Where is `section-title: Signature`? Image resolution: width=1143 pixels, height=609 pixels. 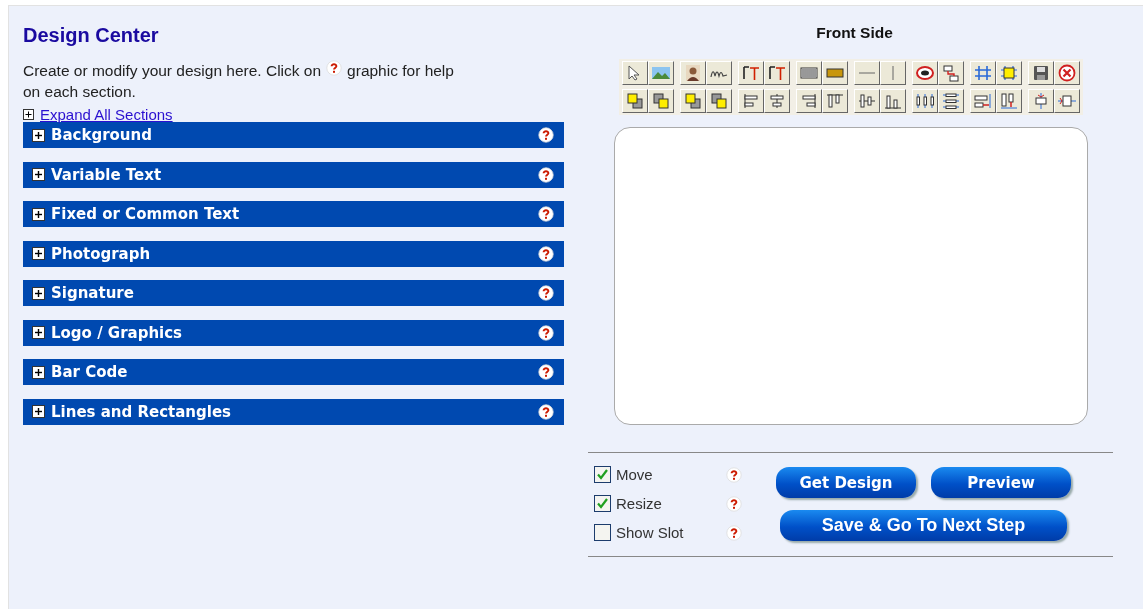 section-title: Signature is located at coordinates (93, 293).